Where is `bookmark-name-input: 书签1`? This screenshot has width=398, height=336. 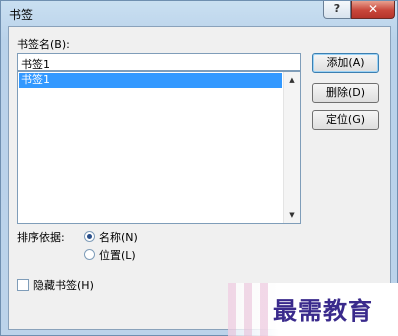 bookmark-name-input: 书签1 is located at coordinates (159, 62).